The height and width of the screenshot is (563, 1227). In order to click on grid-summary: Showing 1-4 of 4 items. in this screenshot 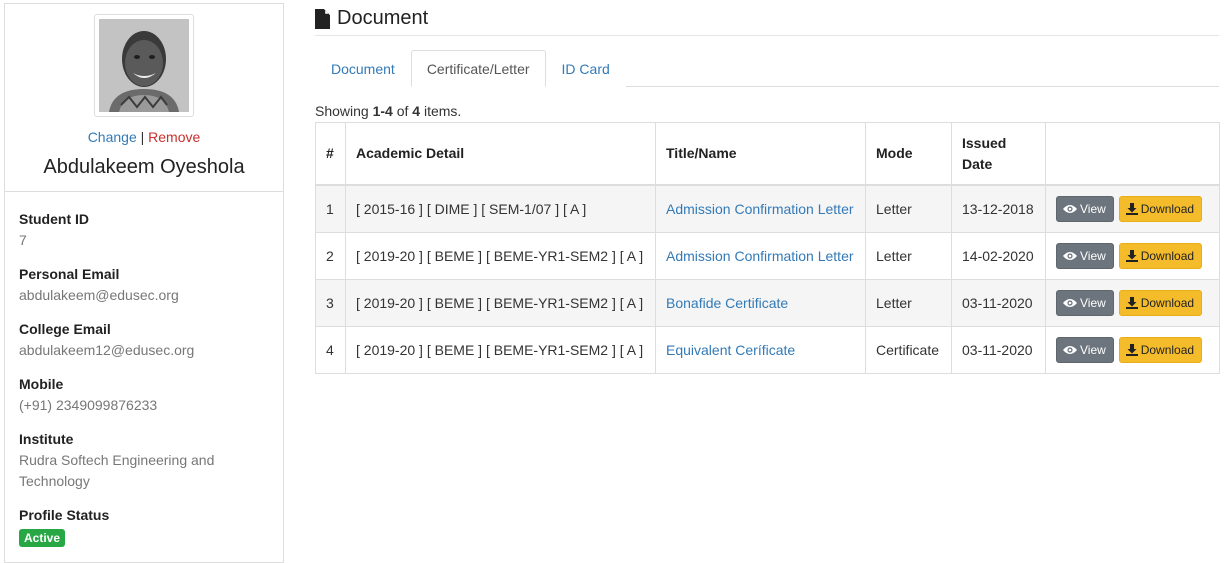, I will do `click(767, 111)`.